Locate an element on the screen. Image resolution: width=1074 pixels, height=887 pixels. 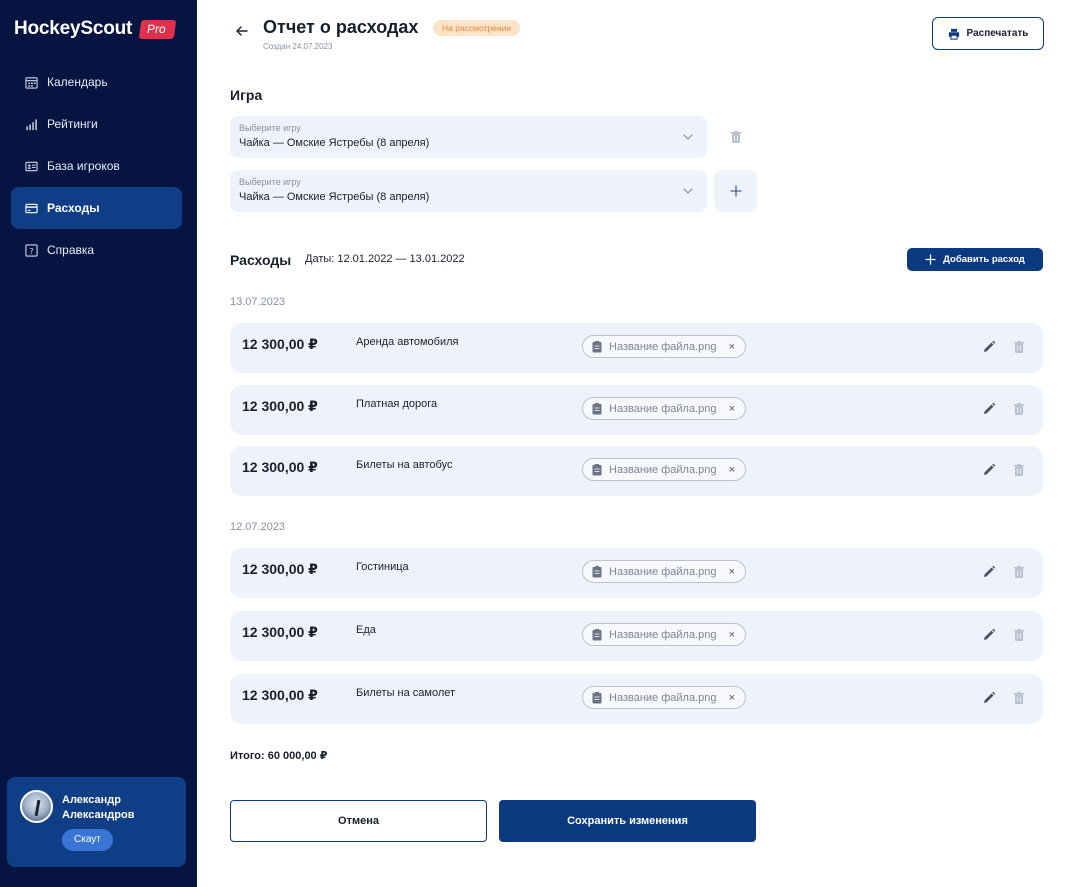
expense-name: Билеты на автобус is located at coordinates (404, 465).